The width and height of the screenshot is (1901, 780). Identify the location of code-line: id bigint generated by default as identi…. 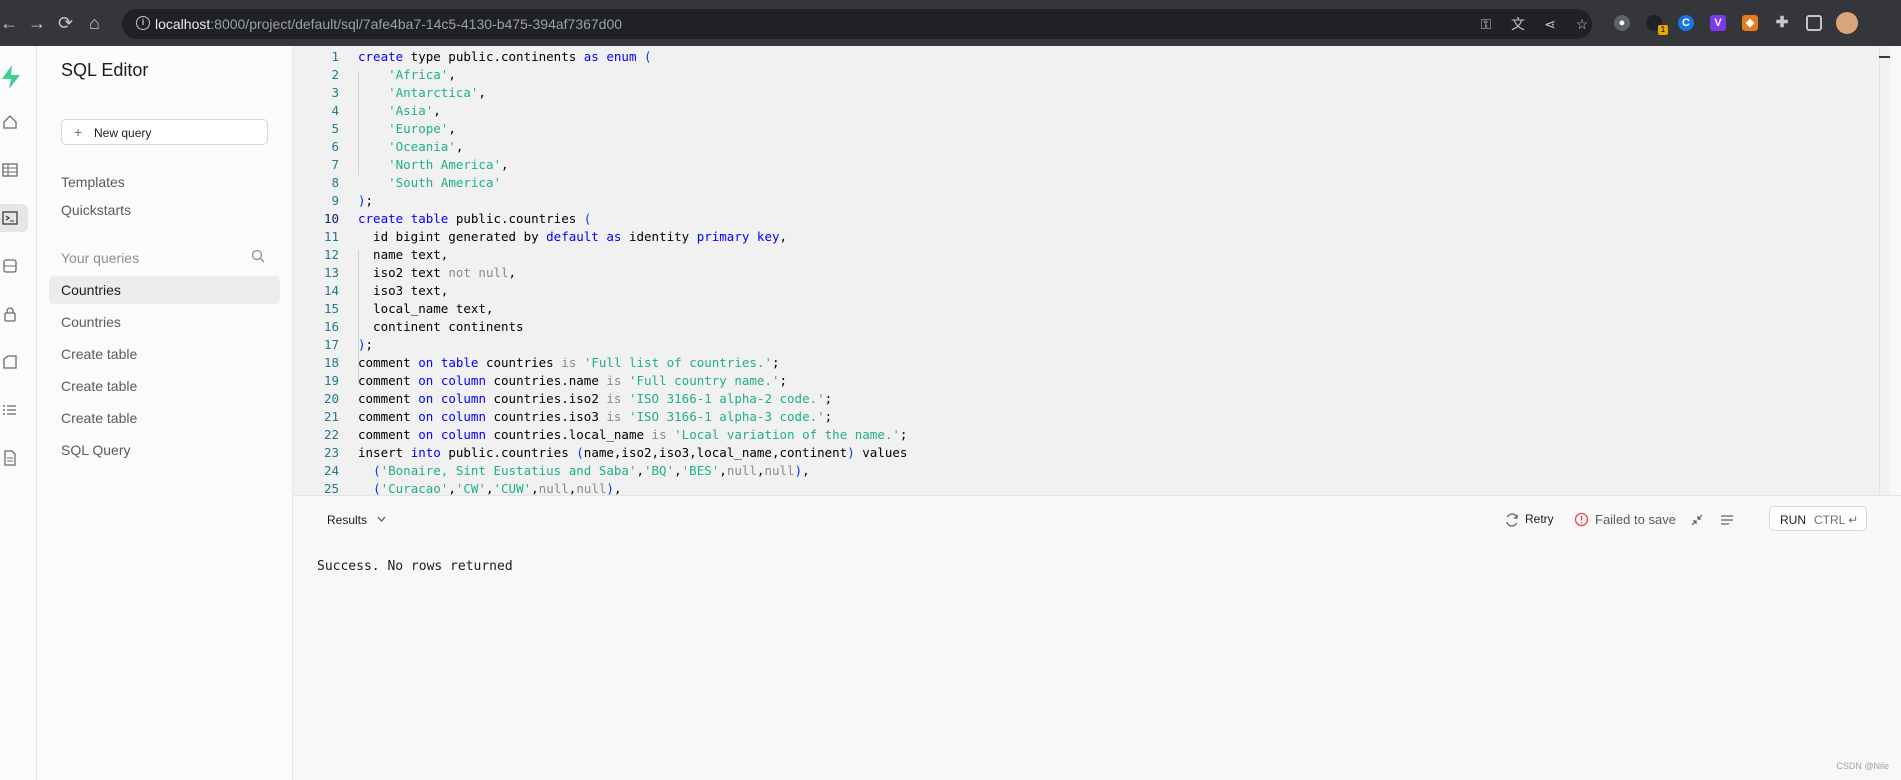
(573, 236).